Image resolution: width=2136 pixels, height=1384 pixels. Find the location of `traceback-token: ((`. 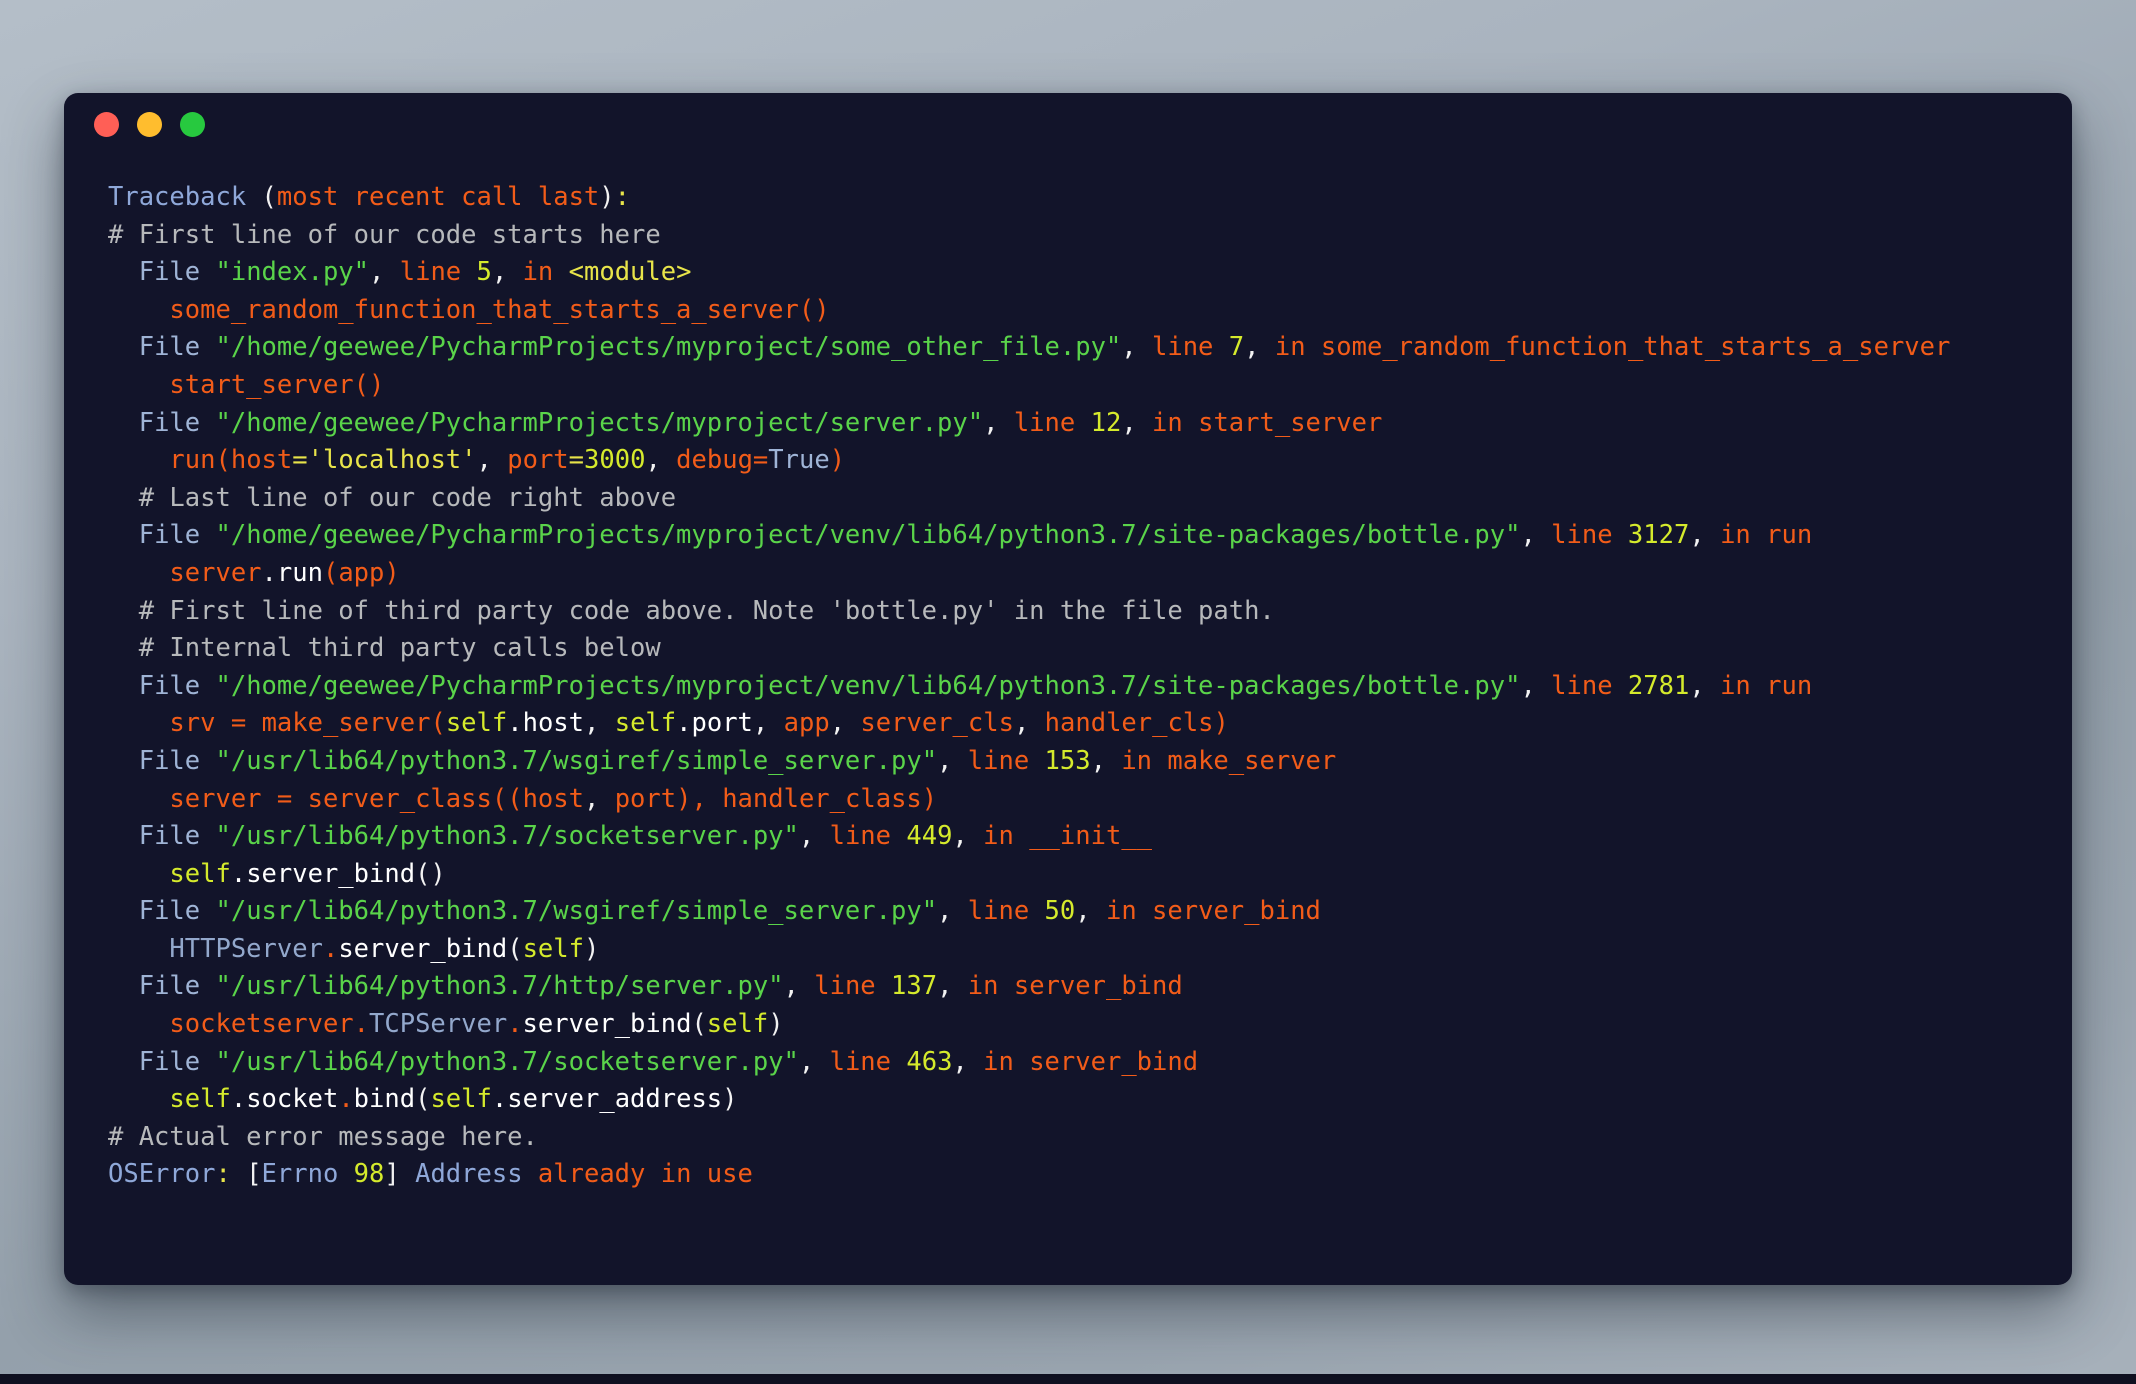

traceback-token: (( is located at coordinates (507, 798).